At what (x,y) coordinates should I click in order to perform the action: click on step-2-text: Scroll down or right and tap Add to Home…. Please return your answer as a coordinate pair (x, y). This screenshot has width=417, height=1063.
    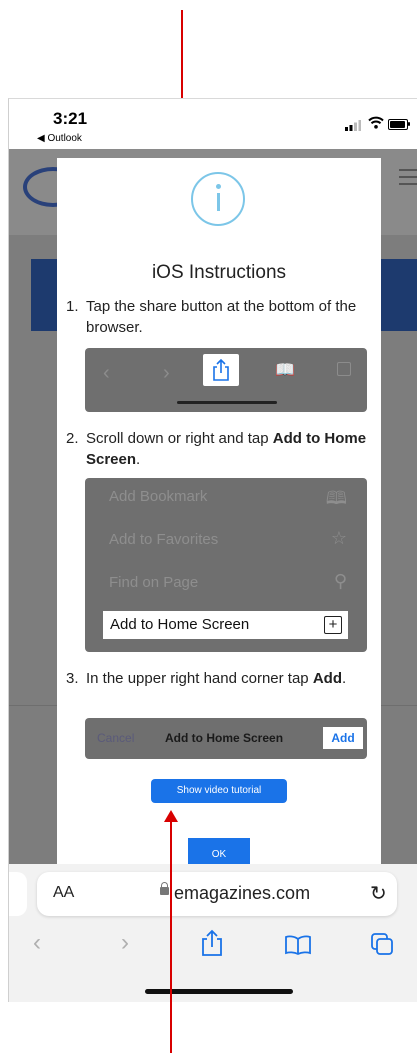
    Looking at the image, I should click on (226, 449).